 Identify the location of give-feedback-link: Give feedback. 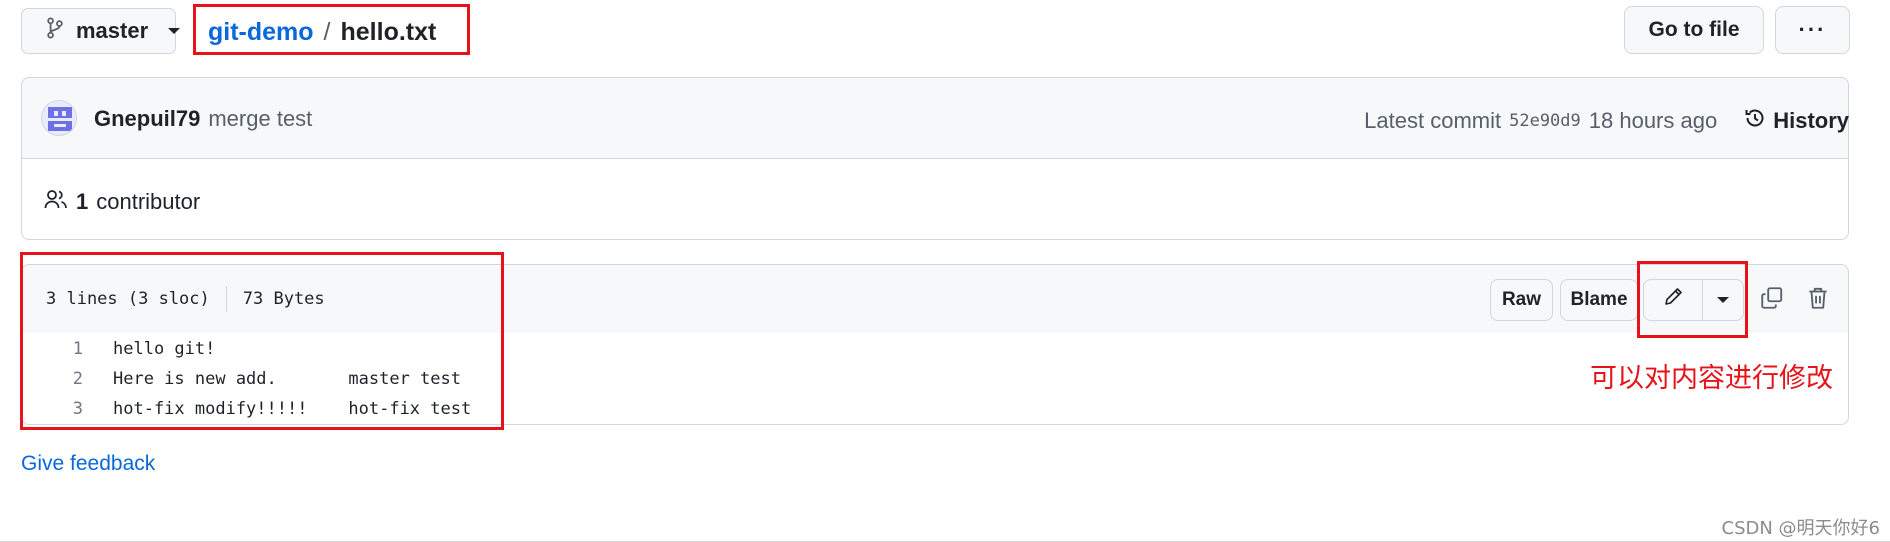
(88, 464).